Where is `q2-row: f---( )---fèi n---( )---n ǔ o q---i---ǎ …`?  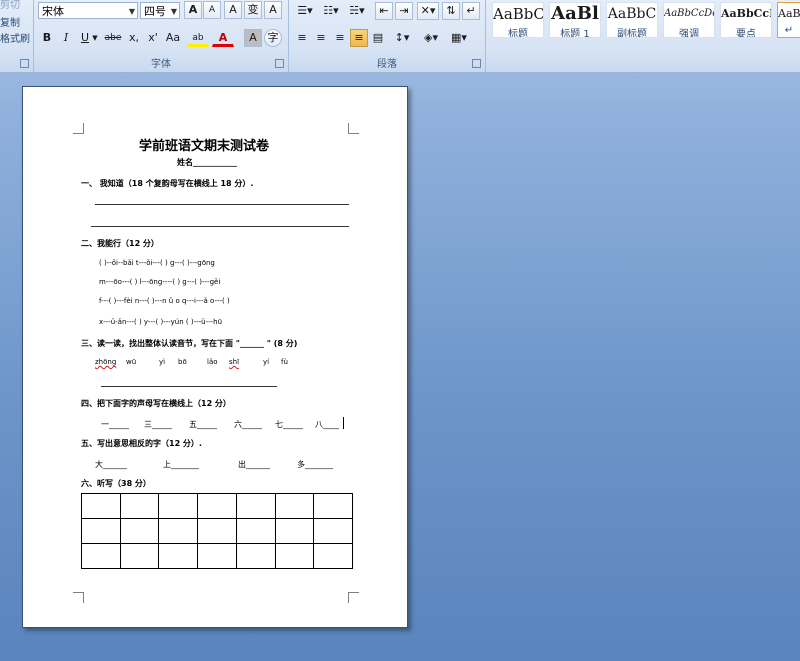 q2-row: f---( )---fèi n---( )---n ǔ o q---i---ǎ … is located at coordinates (164, 301).